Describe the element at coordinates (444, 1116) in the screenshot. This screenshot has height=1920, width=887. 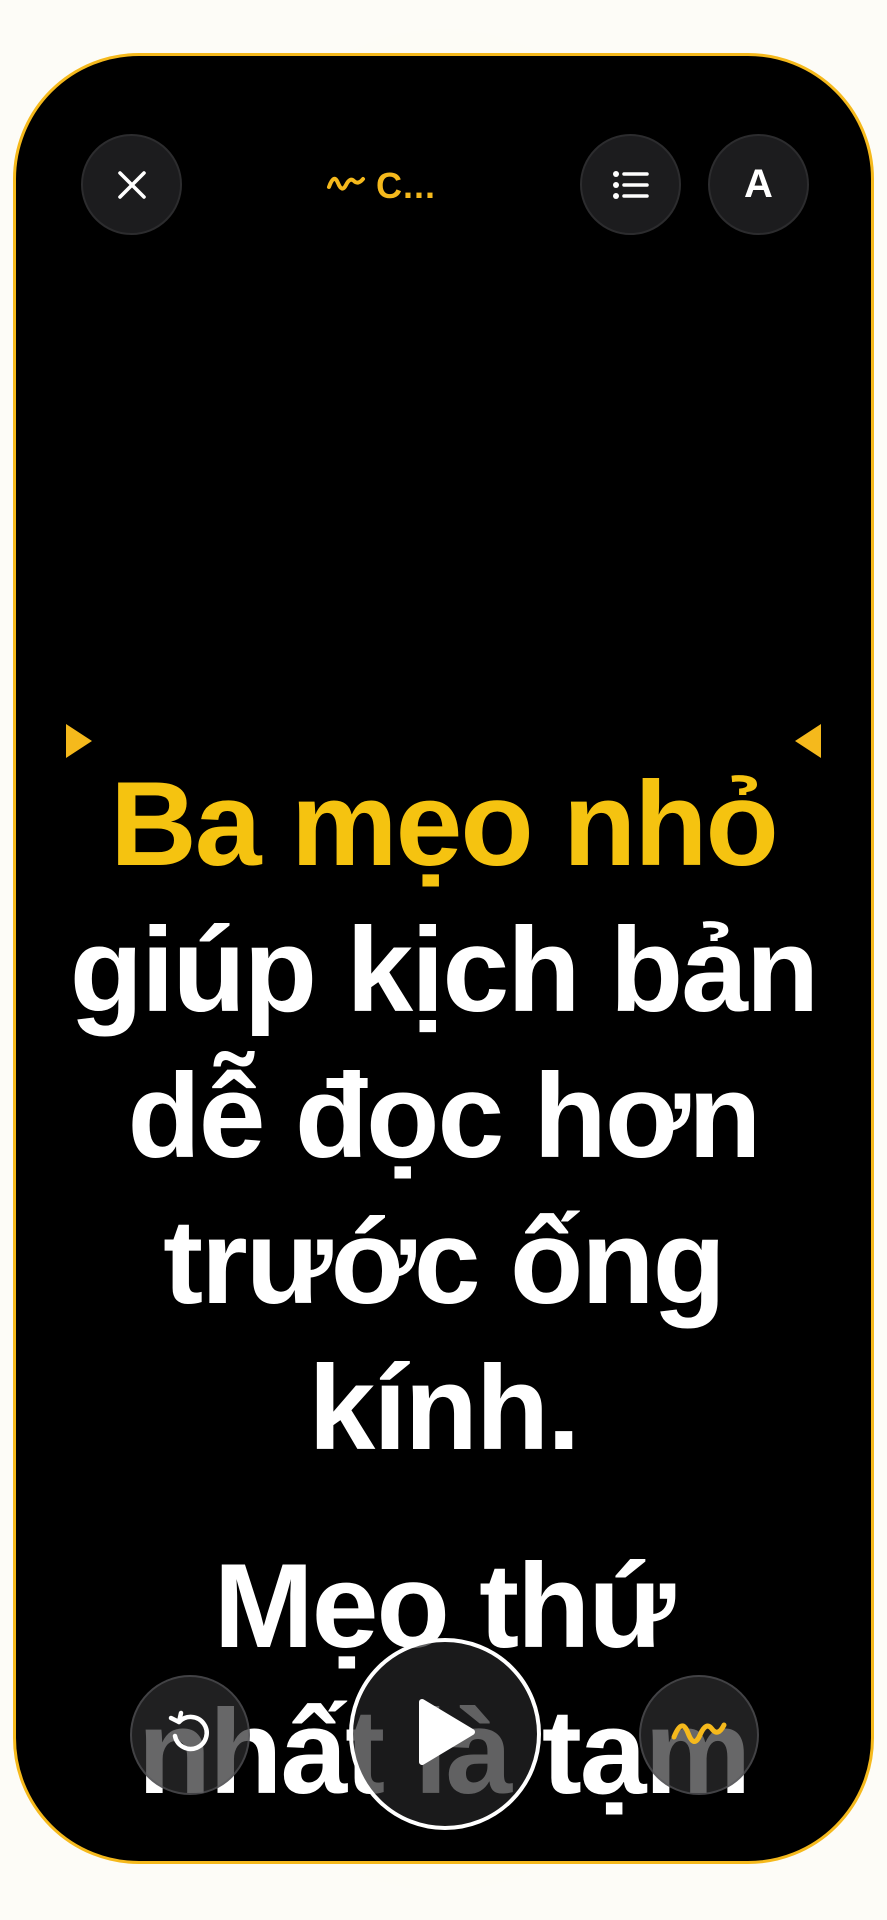
I see `script-line: dễ đọc hơn` at that location.